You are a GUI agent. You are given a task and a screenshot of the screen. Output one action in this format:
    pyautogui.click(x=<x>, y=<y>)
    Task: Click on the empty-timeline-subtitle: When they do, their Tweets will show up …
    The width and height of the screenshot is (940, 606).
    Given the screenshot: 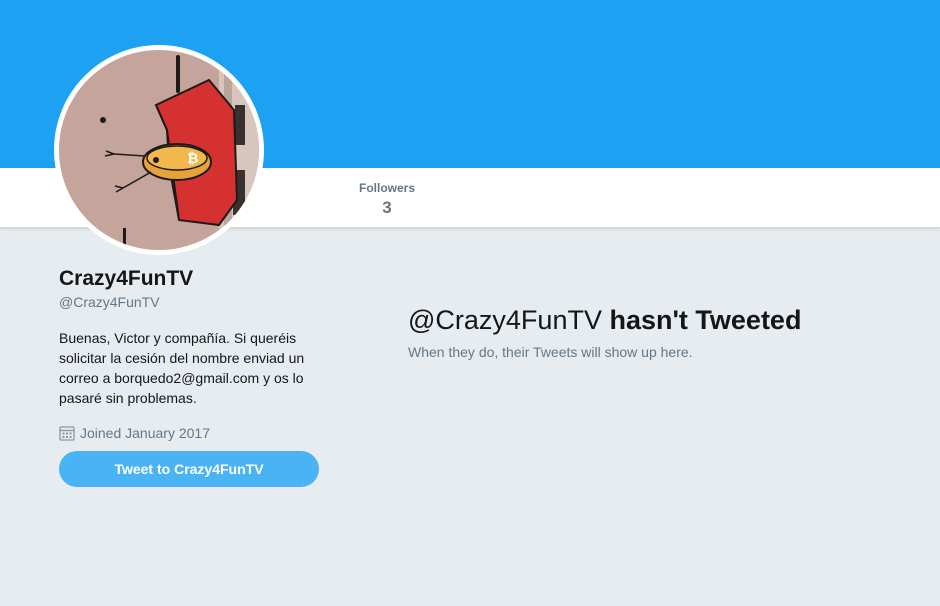 What is the action you would take?
    pyautogui.click(x=550, y=352)
    